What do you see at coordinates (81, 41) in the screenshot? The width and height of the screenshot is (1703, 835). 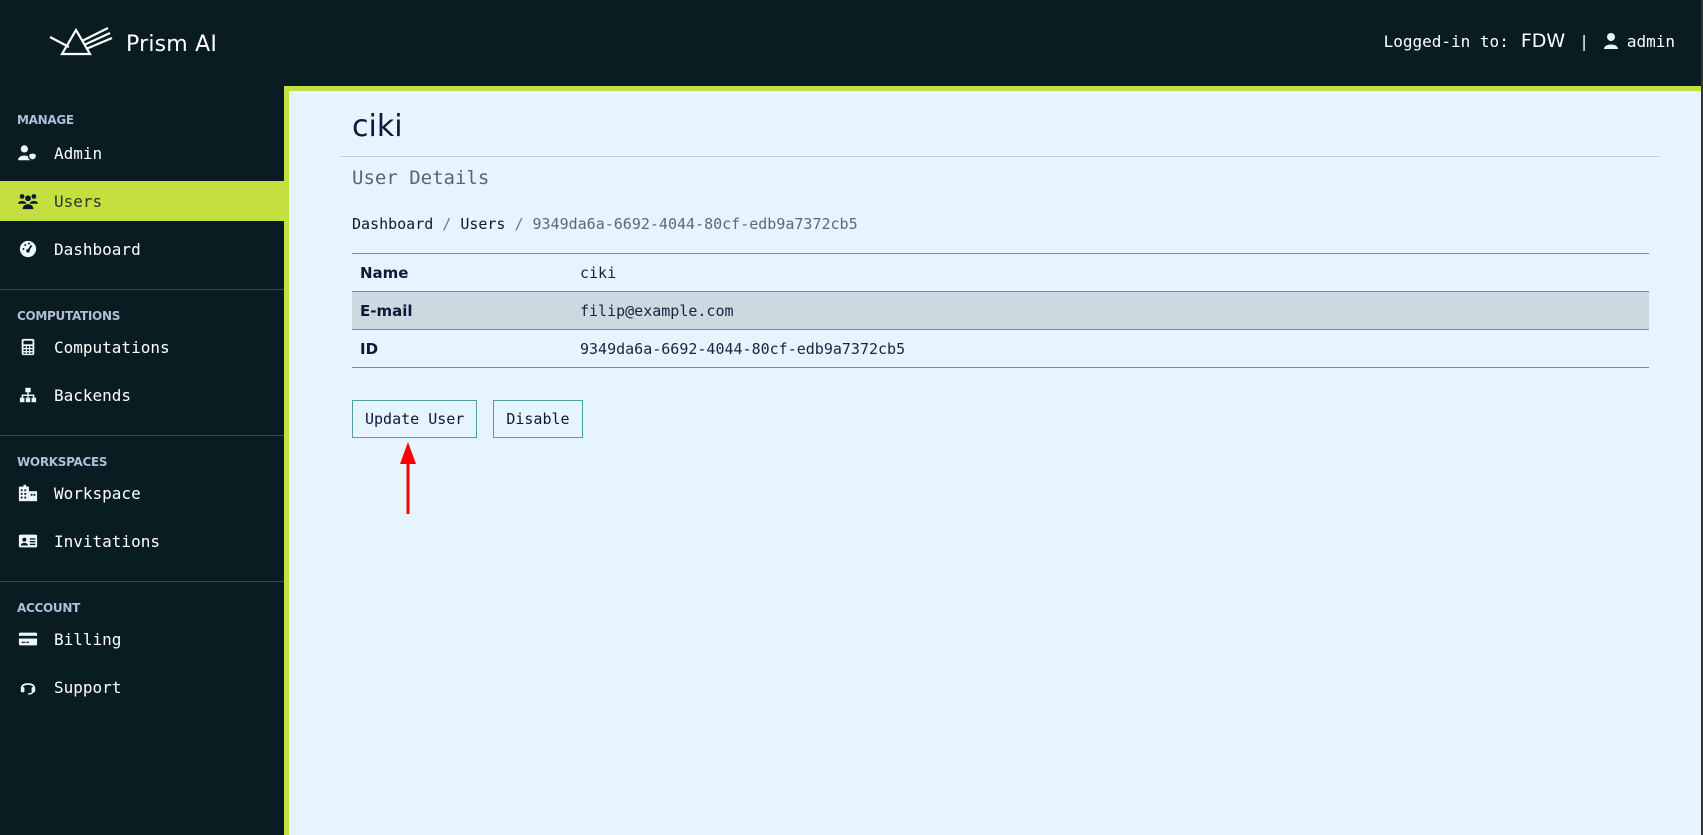 I see `prism-logo-icon` at bounding box center [81, 41].